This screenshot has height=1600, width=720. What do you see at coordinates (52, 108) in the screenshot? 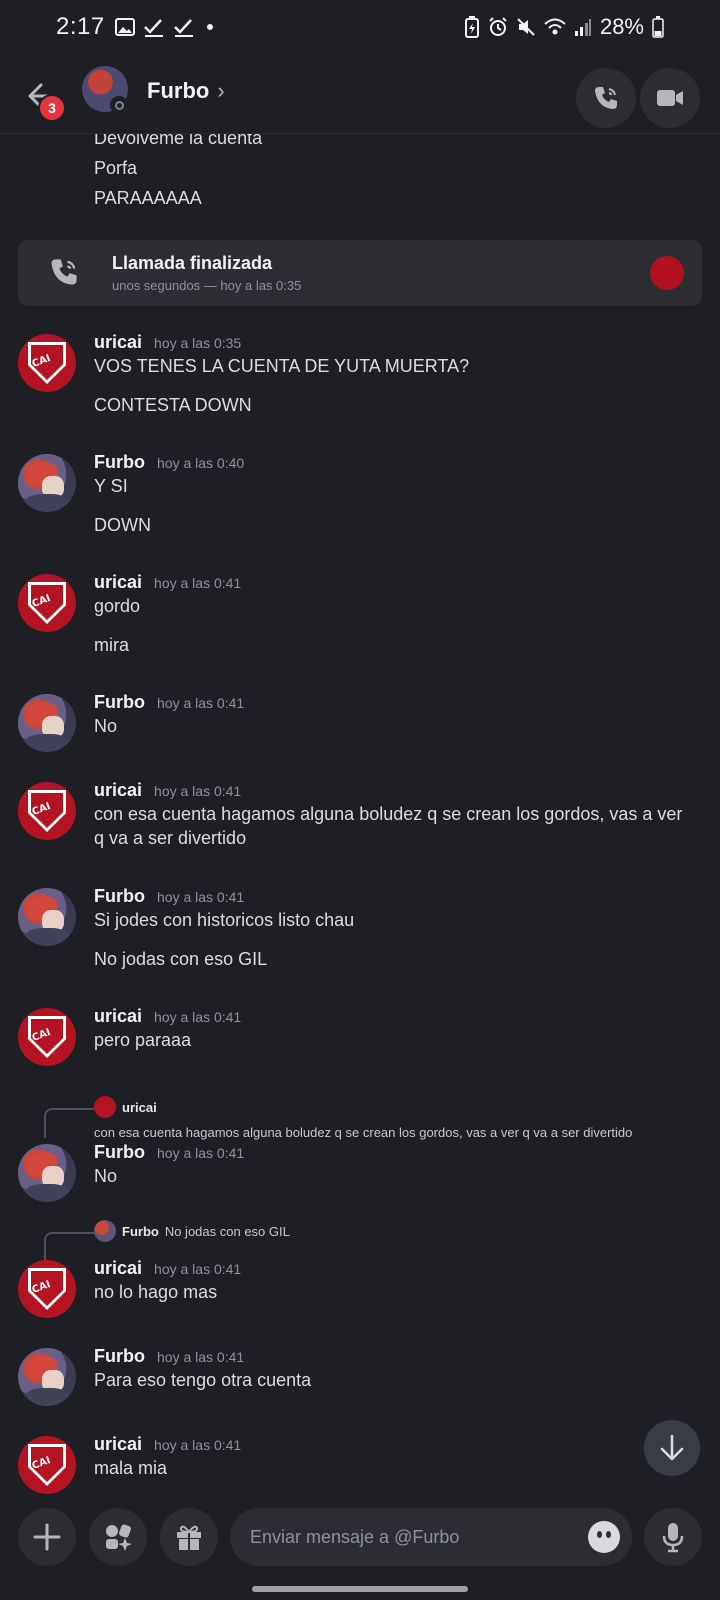
I see `unread-badge: 3` at bounding box center [52, 108].